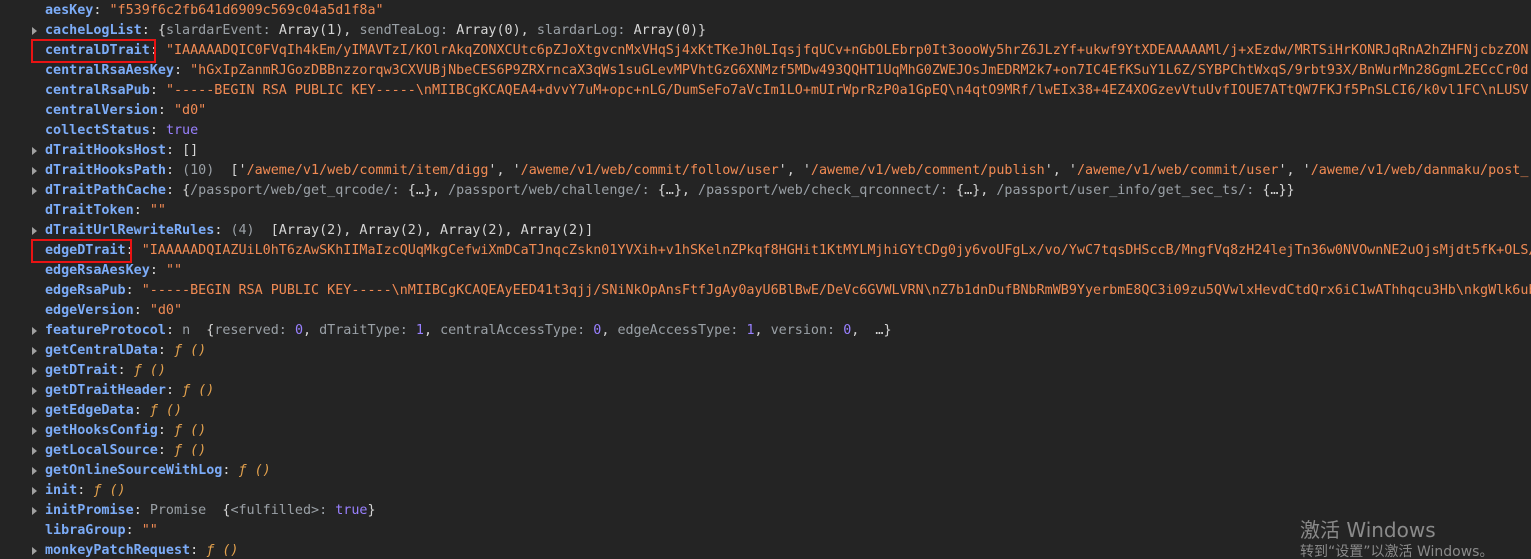 The image size is (1531, 559). What do you see at coordinates (61, 490) in the screenshot?
I see `property-key: init` at bounding box center [61, 490].